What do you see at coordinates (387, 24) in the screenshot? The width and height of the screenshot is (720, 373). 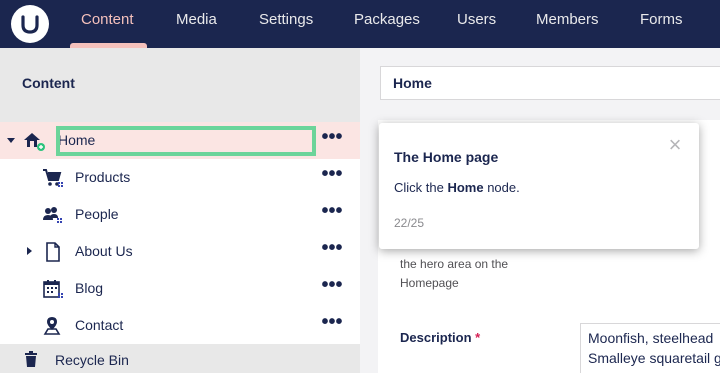 I see `section-packages: Packages` at bounding box center [387, 24].